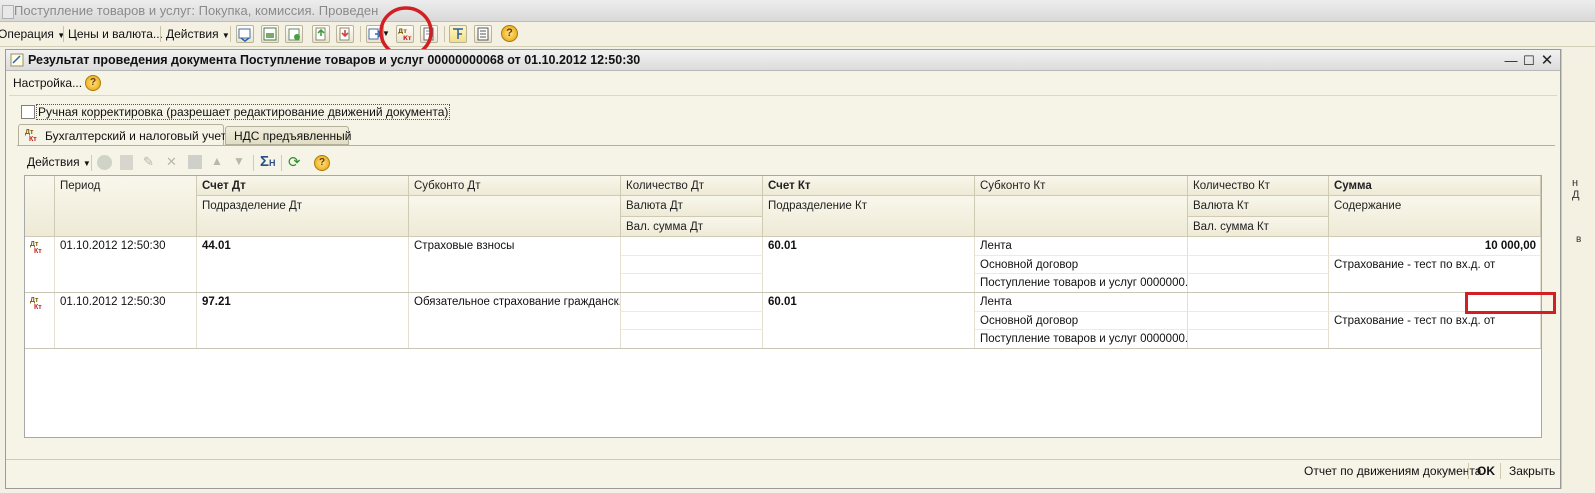 This screenshot has width=1595, height=493. I want to click on header-cur-sum-kt: Вал. сумма Кт, so click(1258, 227).